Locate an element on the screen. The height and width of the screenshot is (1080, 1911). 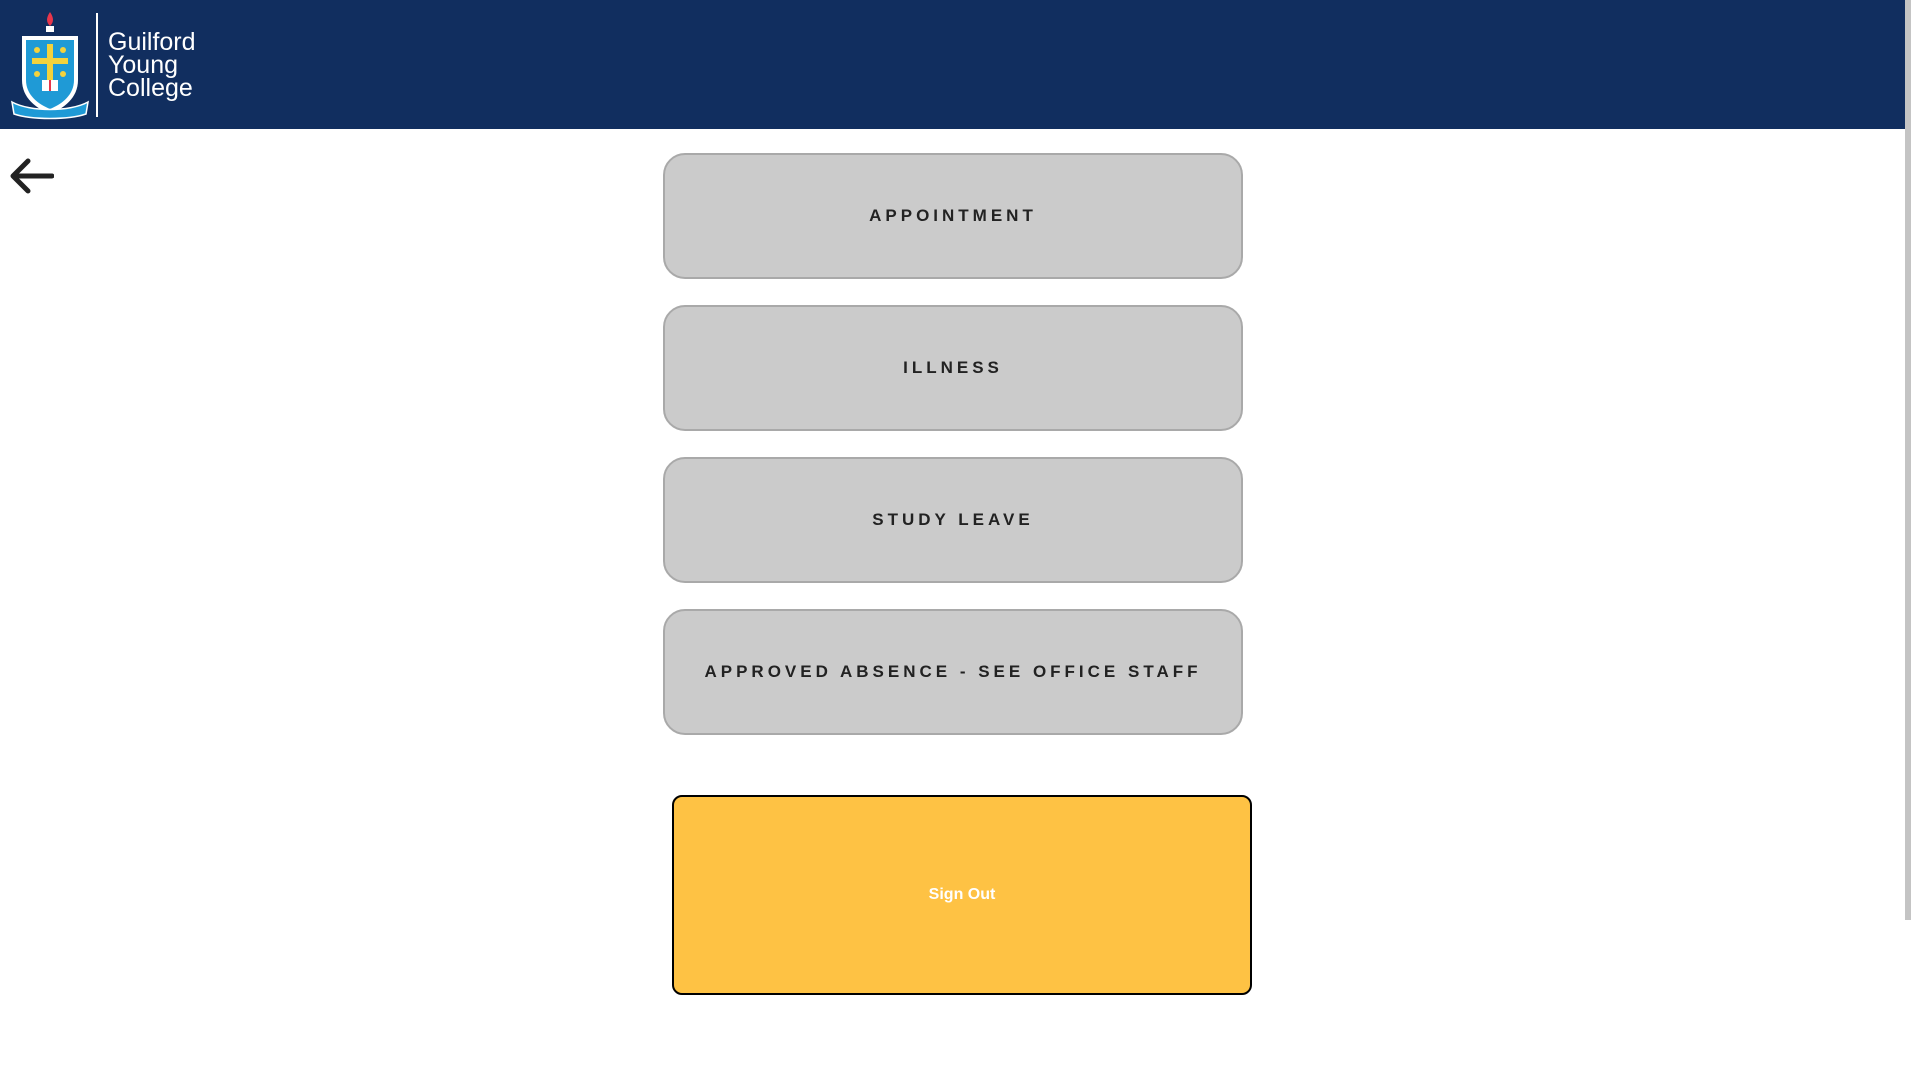
approved-absence-button: APPROVED ABSENCE - SEE OFFICE STAFF is located at coordinates (953, 672).